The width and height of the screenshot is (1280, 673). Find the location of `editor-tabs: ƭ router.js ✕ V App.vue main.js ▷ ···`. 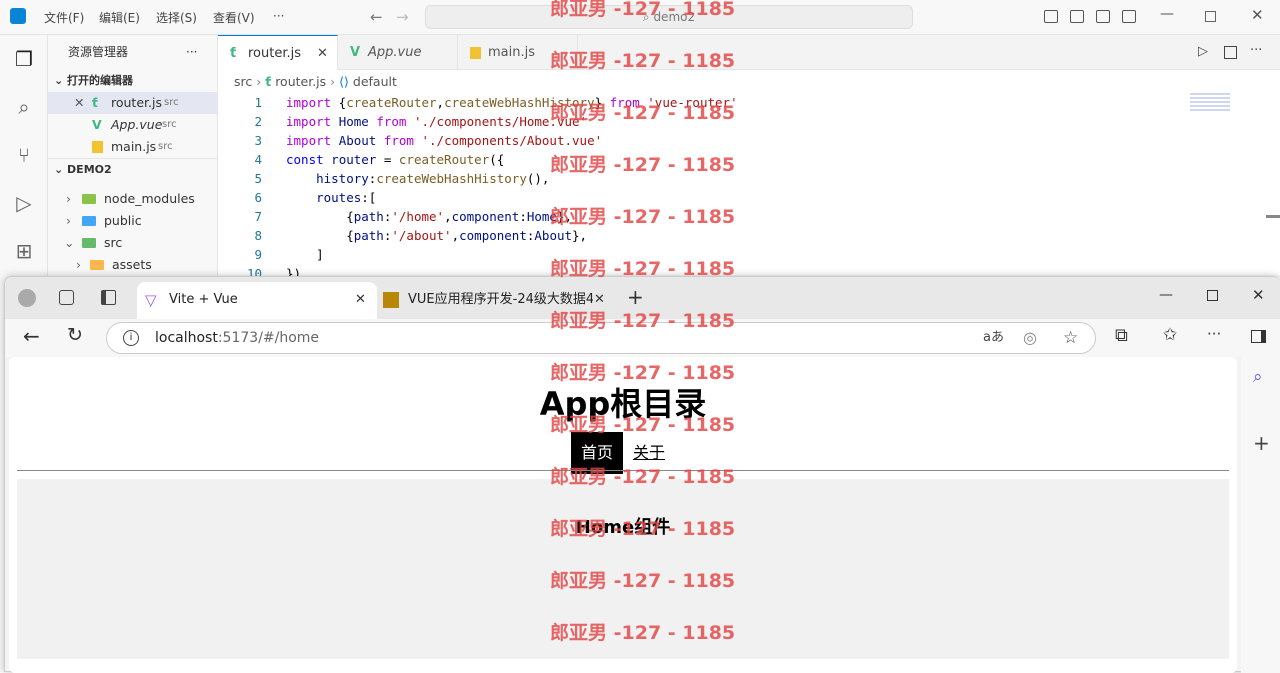

editor-tabs: ƭ router.js ✕ V App.vue main.js ▷ ··· is located at coordinates (749, 52).